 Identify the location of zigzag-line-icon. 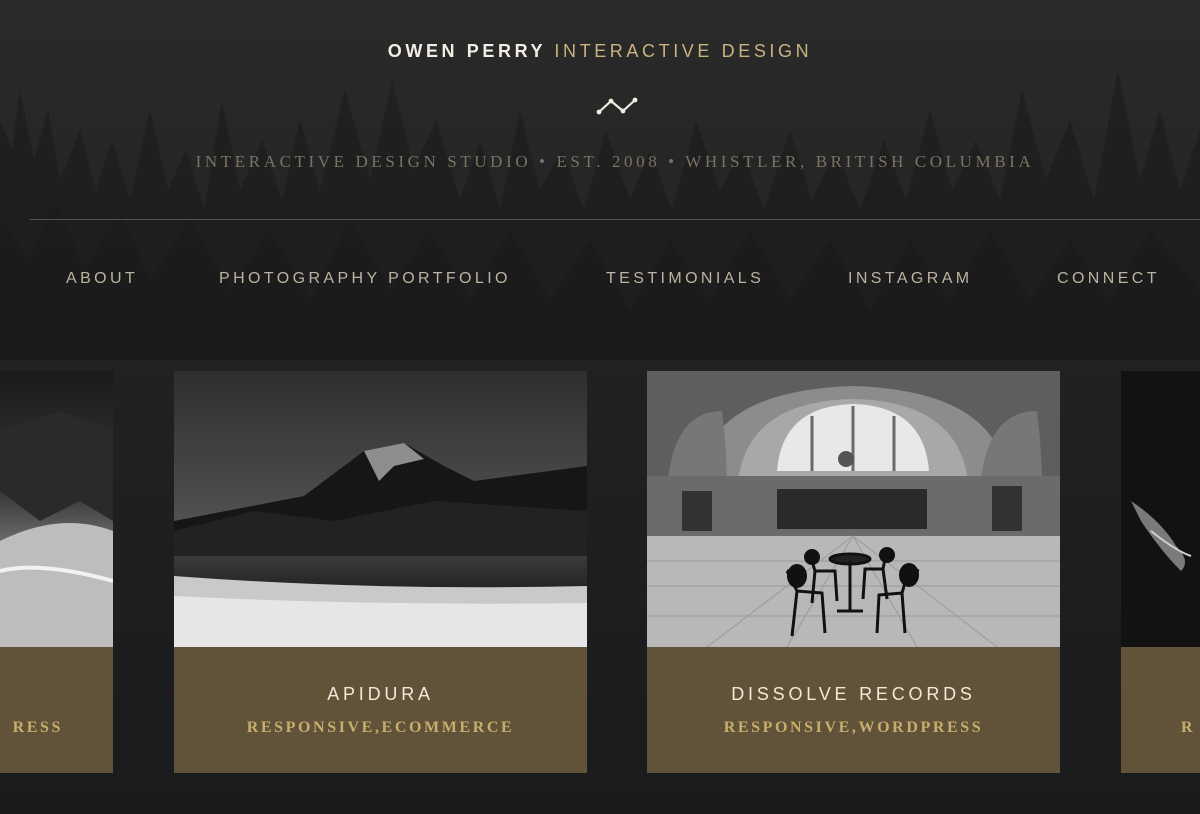
(617, 106).